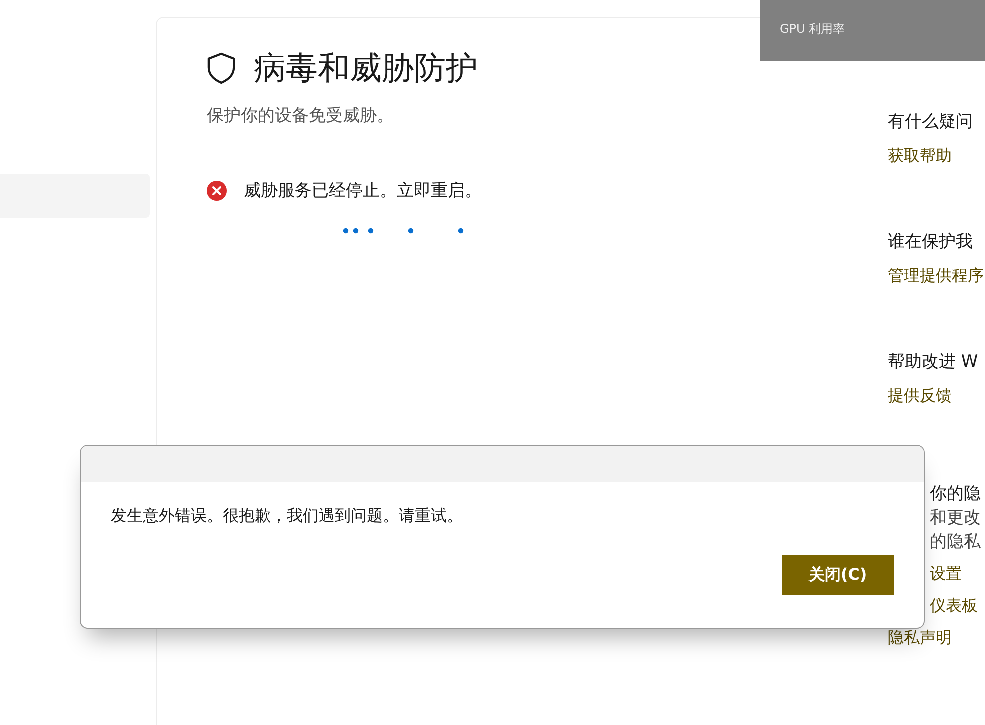  Describe the element at coordinates (813, 29) in the screenshot. I see `gpu-label: GPU 利用率` at that location.